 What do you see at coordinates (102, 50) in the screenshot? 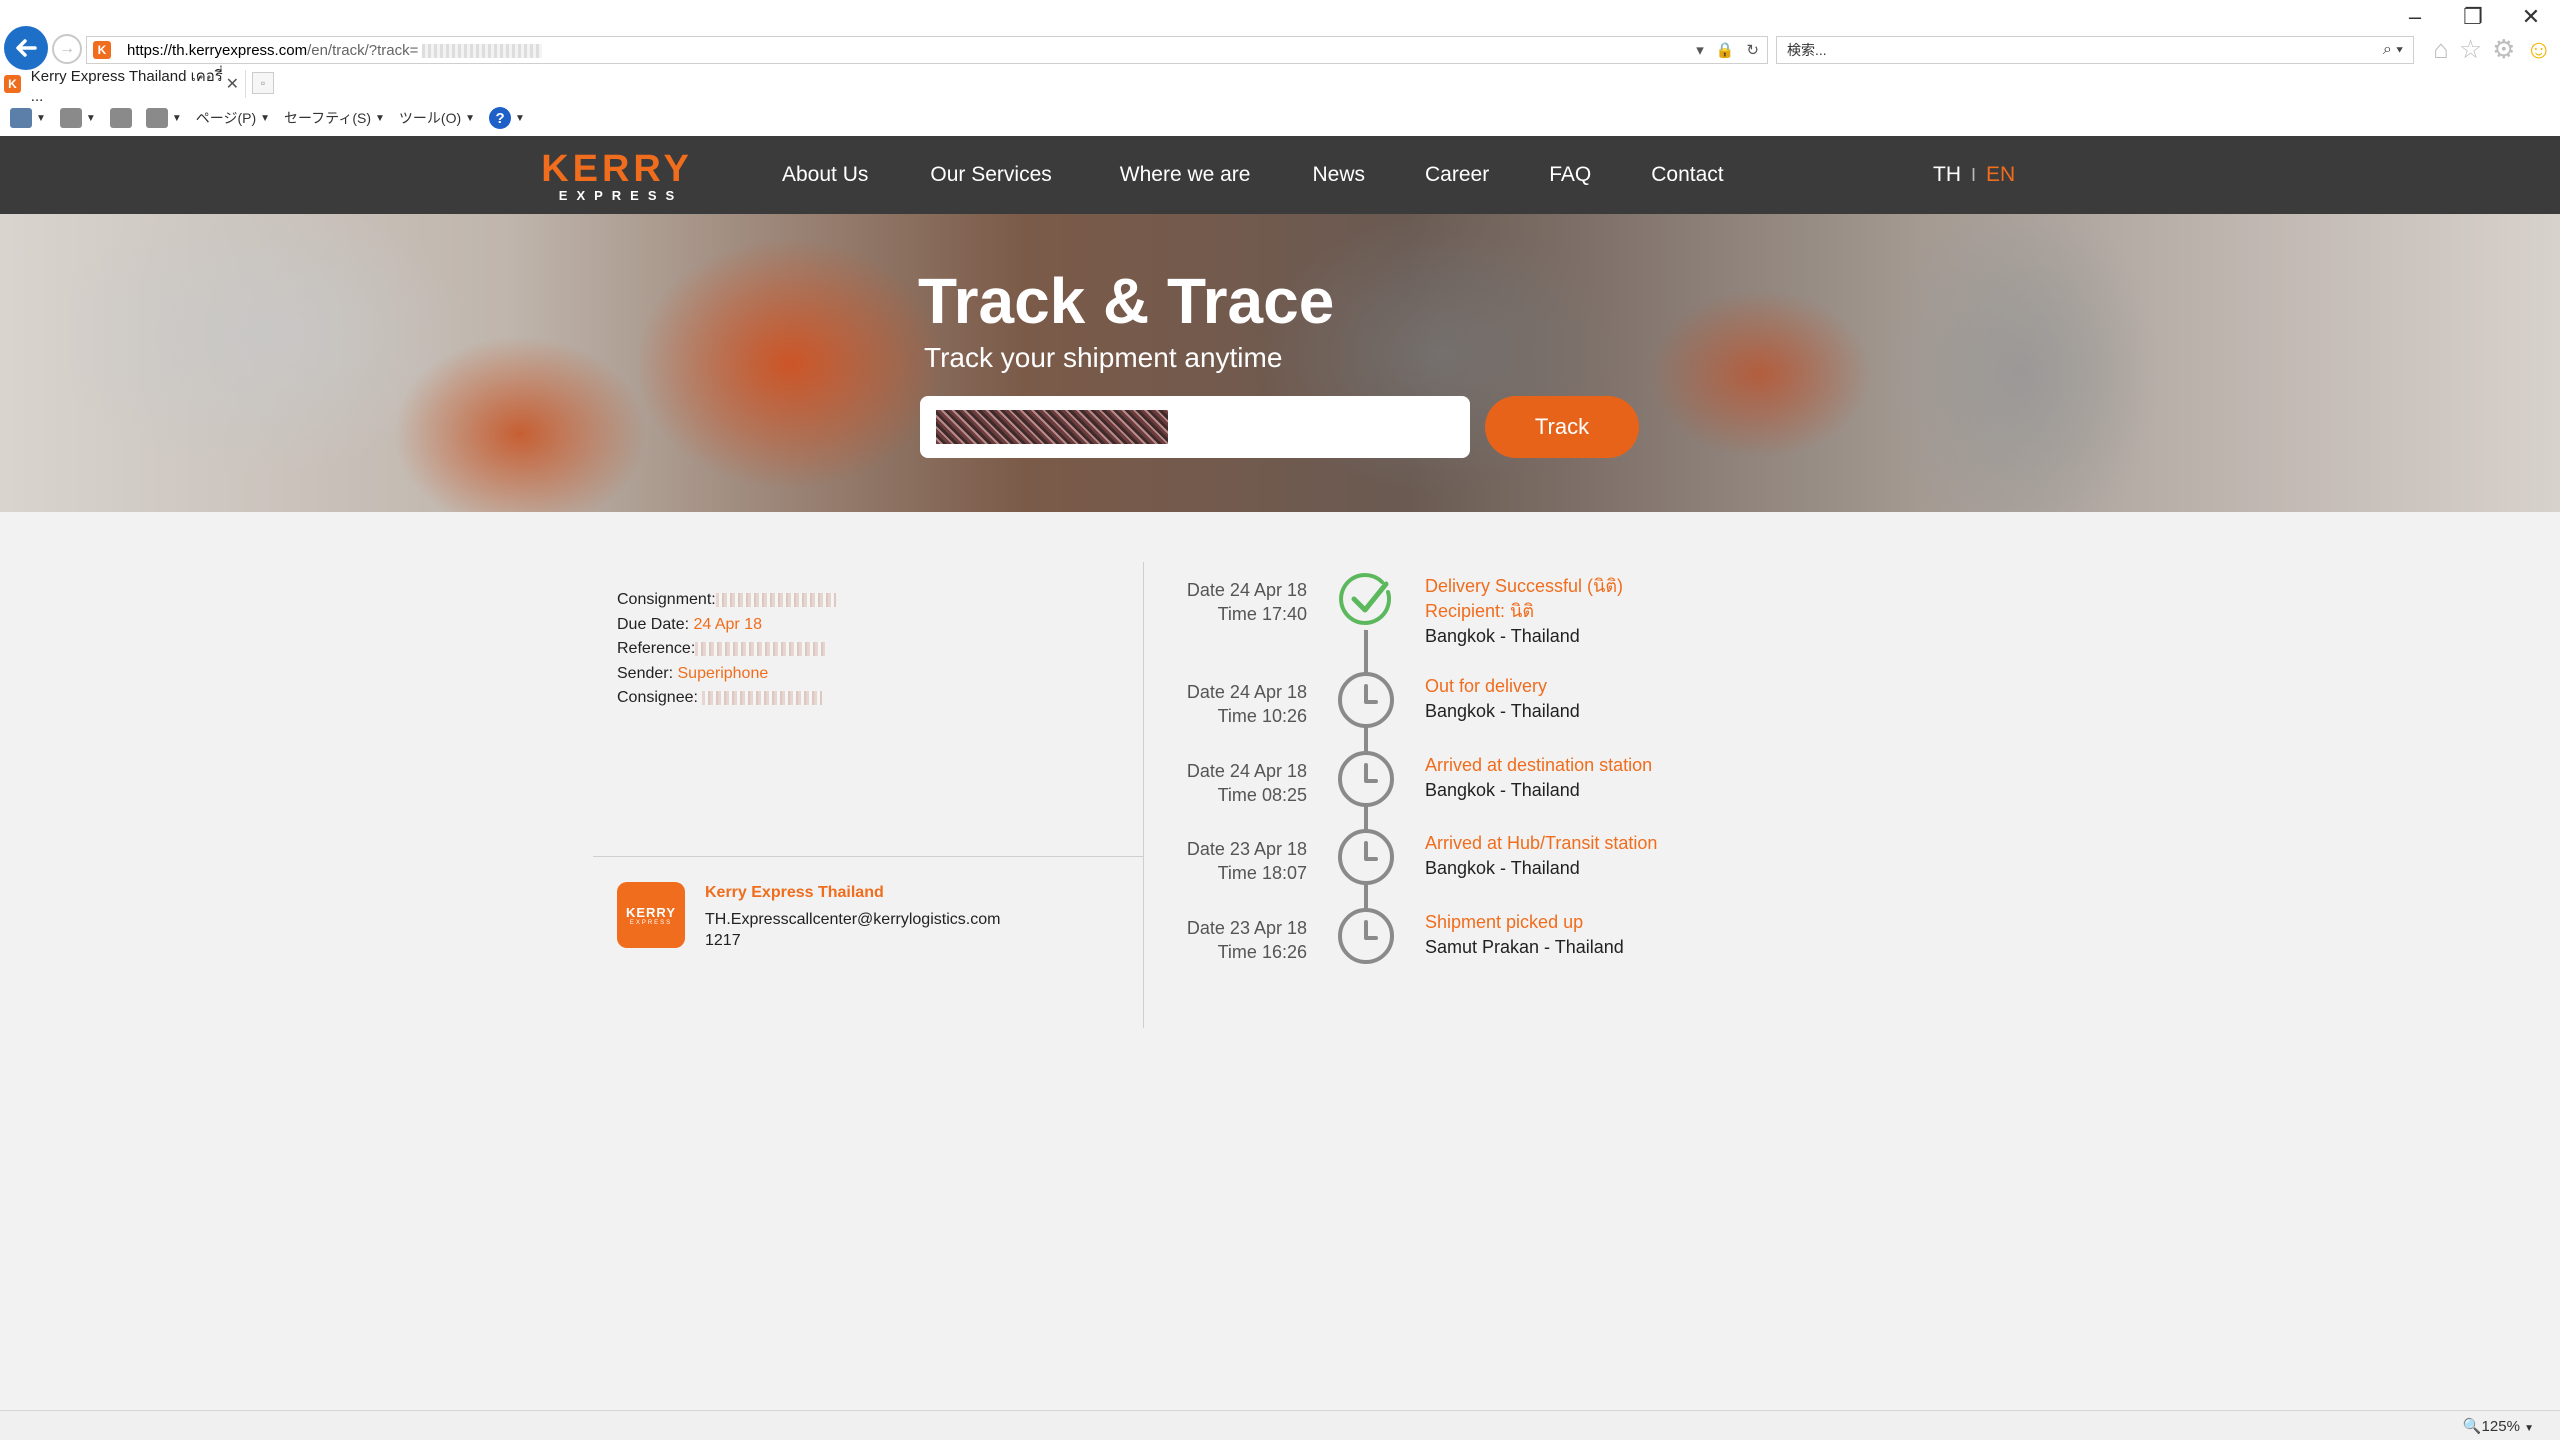
I see `site-favicon: K` at bounding box center [102, 50].